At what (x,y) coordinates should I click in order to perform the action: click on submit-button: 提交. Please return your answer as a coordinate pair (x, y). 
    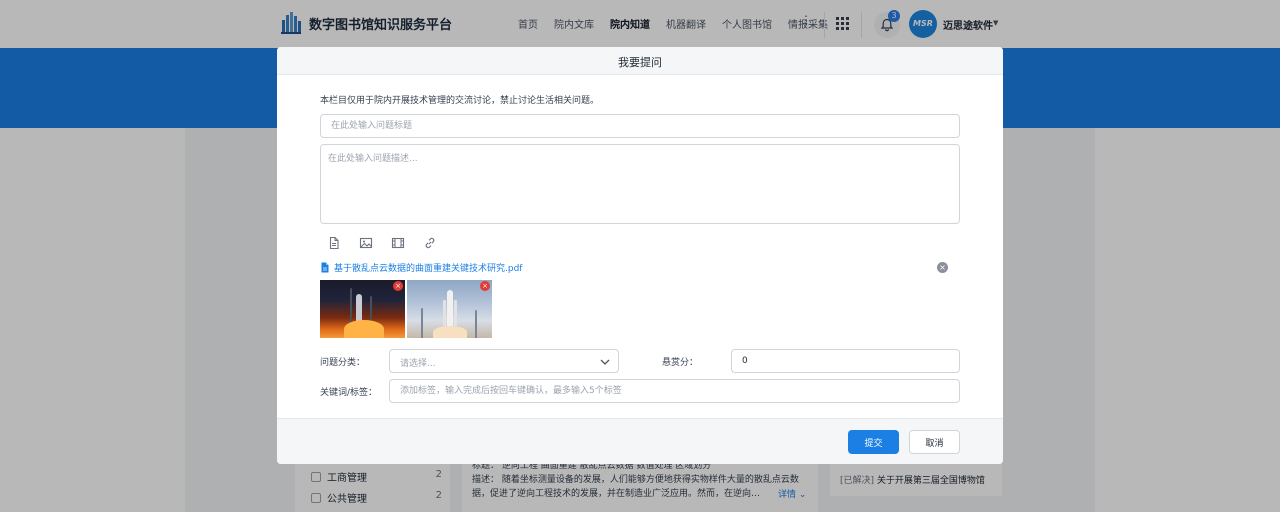
    Looking at the image, I should click on (873, 442).